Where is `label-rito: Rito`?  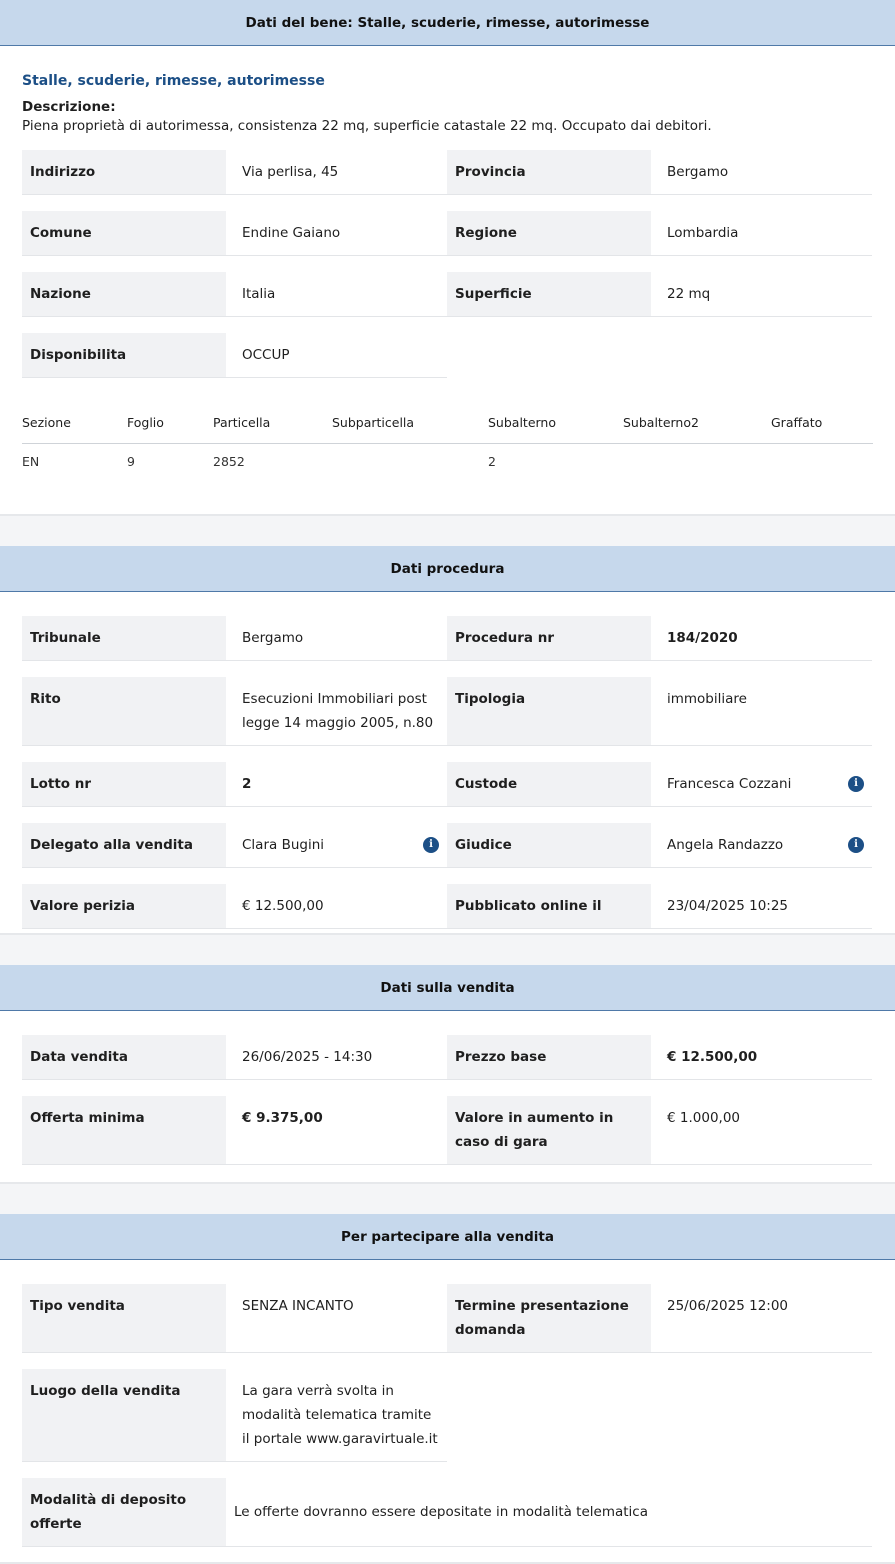
label-rito: Rito is located at coordinates (124, 711).